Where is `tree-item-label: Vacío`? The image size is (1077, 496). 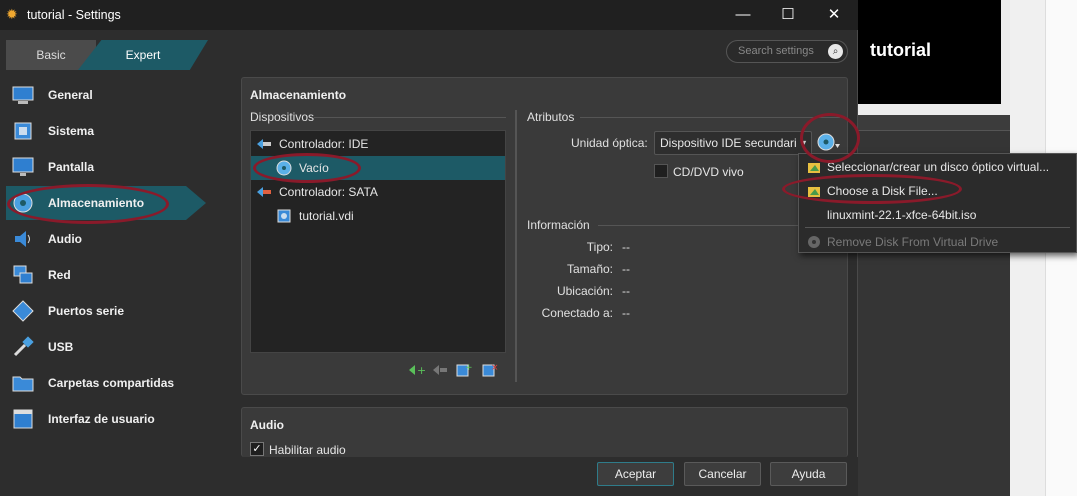 tree-item-label: Vacío is located at coordinates (314, 168).